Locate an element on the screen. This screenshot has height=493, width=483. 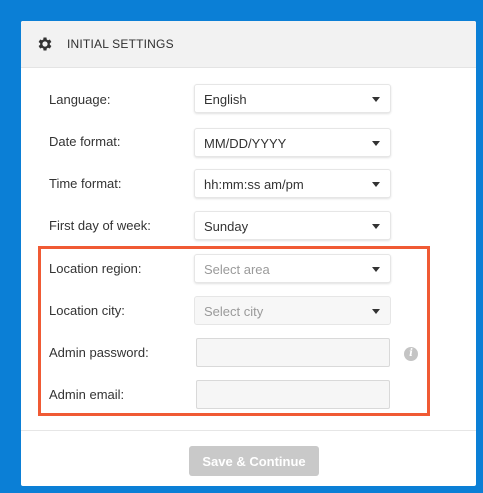
location-city-label: Location city: is located at coordinates (87, 310).